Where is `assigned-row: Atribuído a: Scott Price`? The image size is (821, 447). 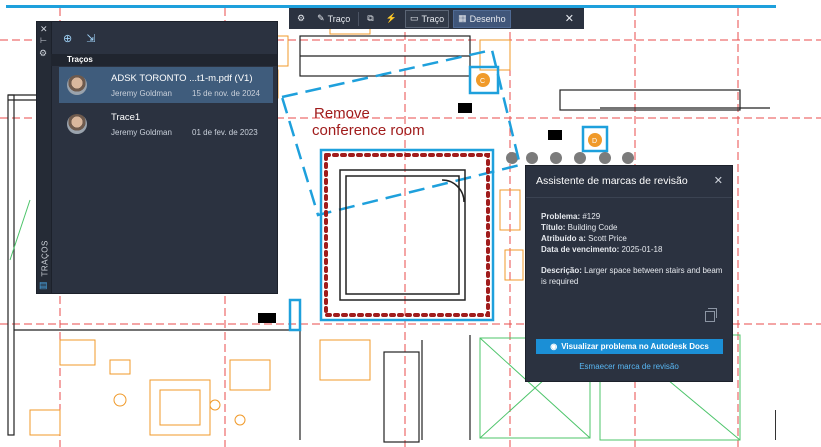
assigned-row: Atribuído a: Scott Price is located at coordinates (584, 238).